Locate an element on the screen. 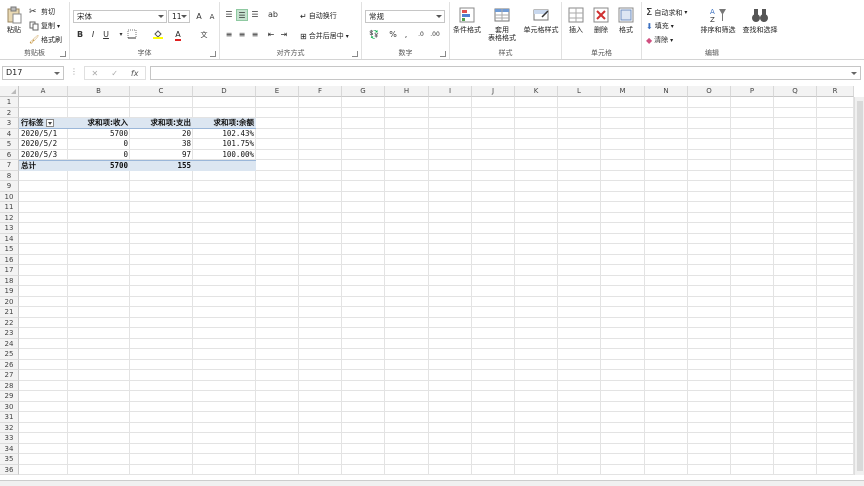 This screenshot has width=864, height=486. font-name-combo: 宋体 is located at coordinates (120, 16).